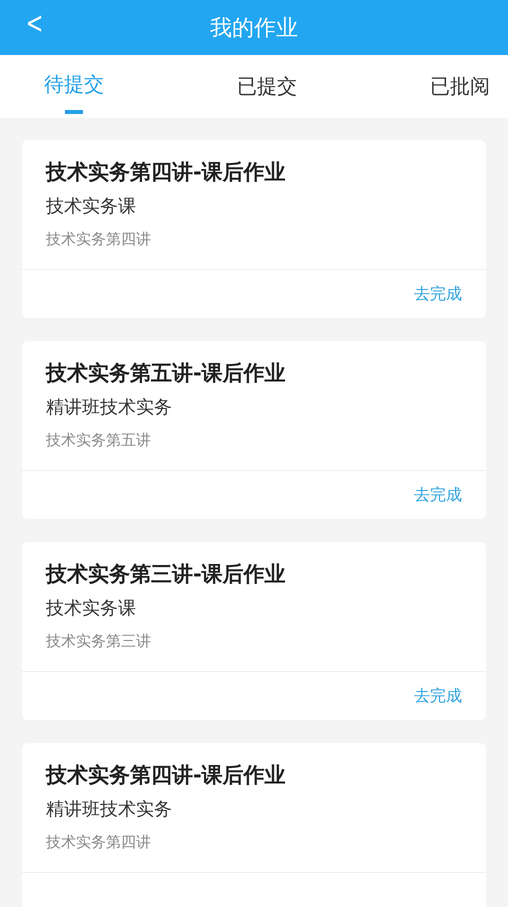 Image resolution: width=508 pixels, height=907 pixels. I want to click on lesson-name: 技术实务第五讲, so click(99, 440).